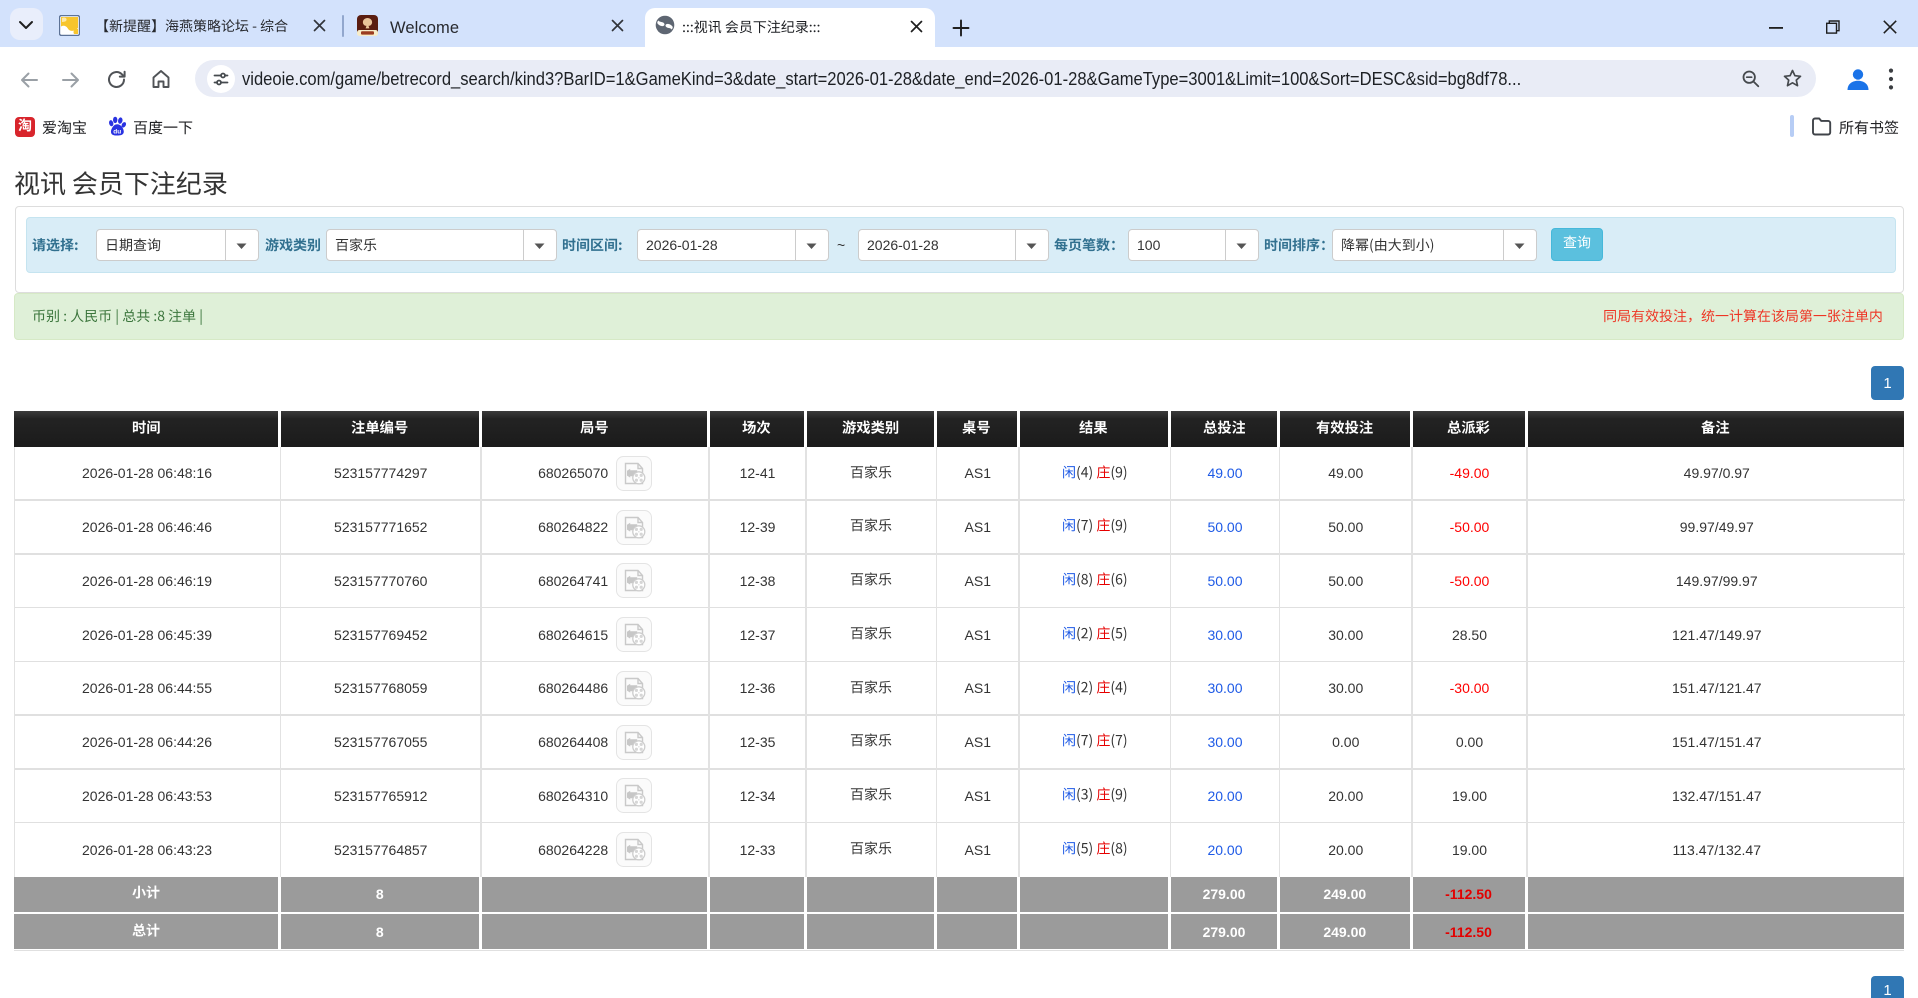 The image size is (1918, 998). What do you see at coordinates (117, 131) in the screenshot?
I see `svg-text: du` at bounding box center [117, 131].